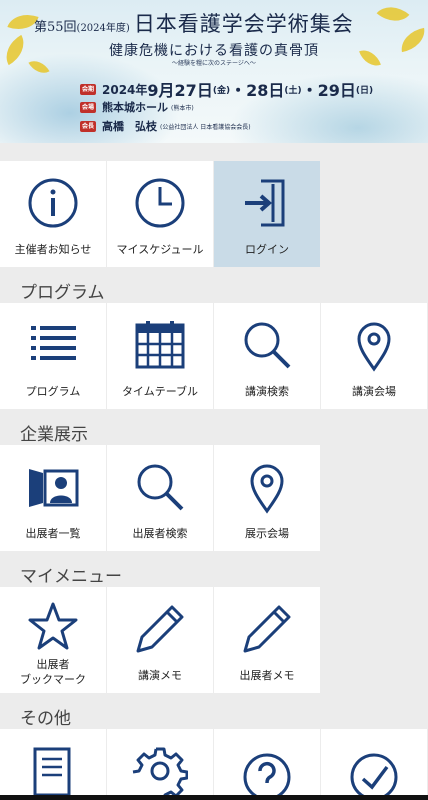  What do you see at coordinates (160, 771) in the screenshot?
I see `gear-icon` at bounding box center [160, 771].